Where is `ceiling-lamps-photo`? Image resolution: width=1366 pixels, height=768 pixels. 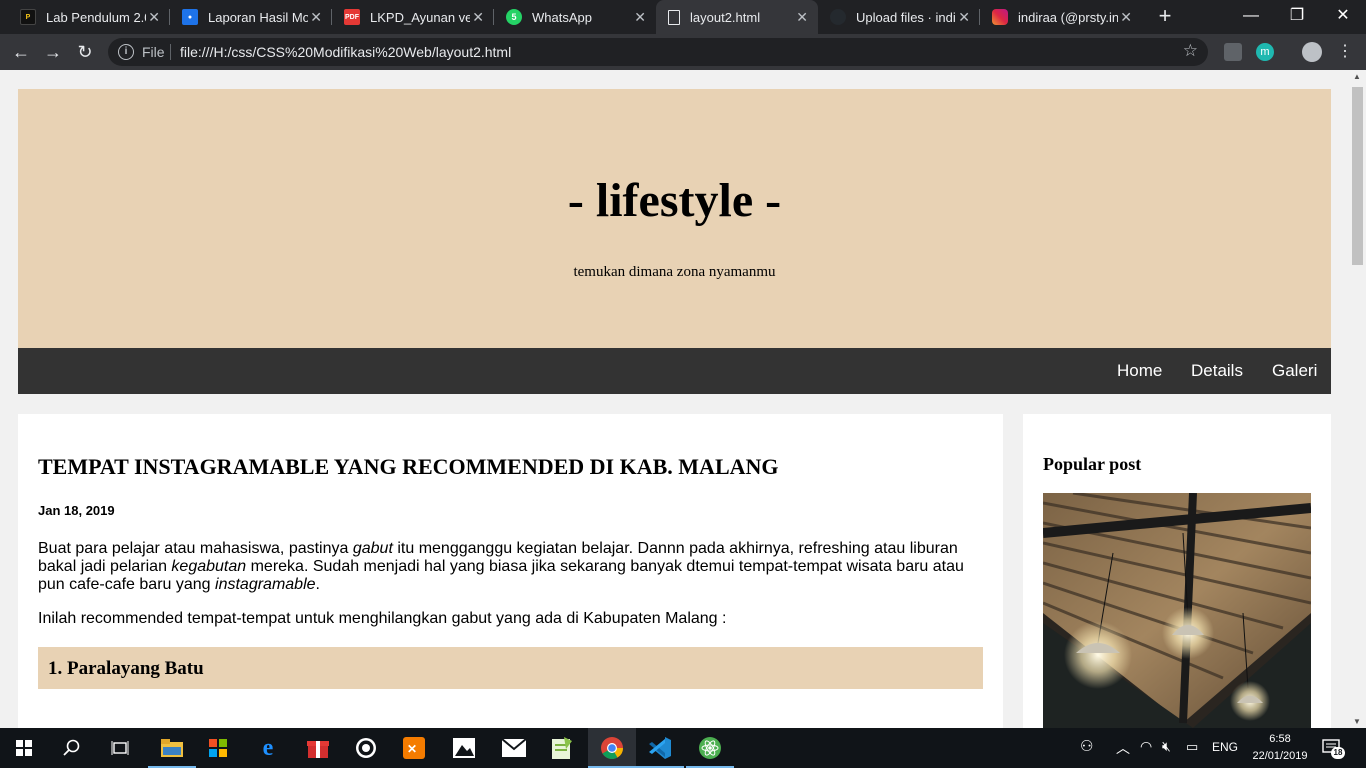
ceiling-lamps-photo is located at coordinates (1177, 610).